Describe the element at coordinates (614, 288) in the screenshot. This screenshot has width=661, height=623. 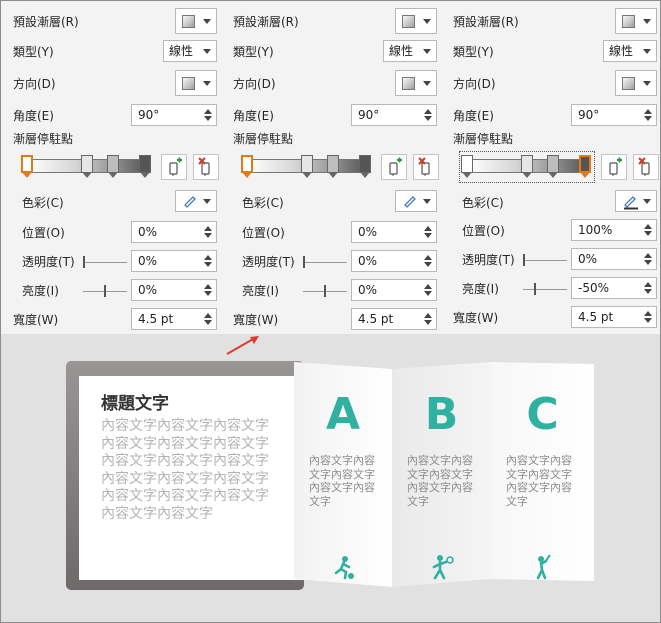
I see `brightness-input: -50%` at that location.